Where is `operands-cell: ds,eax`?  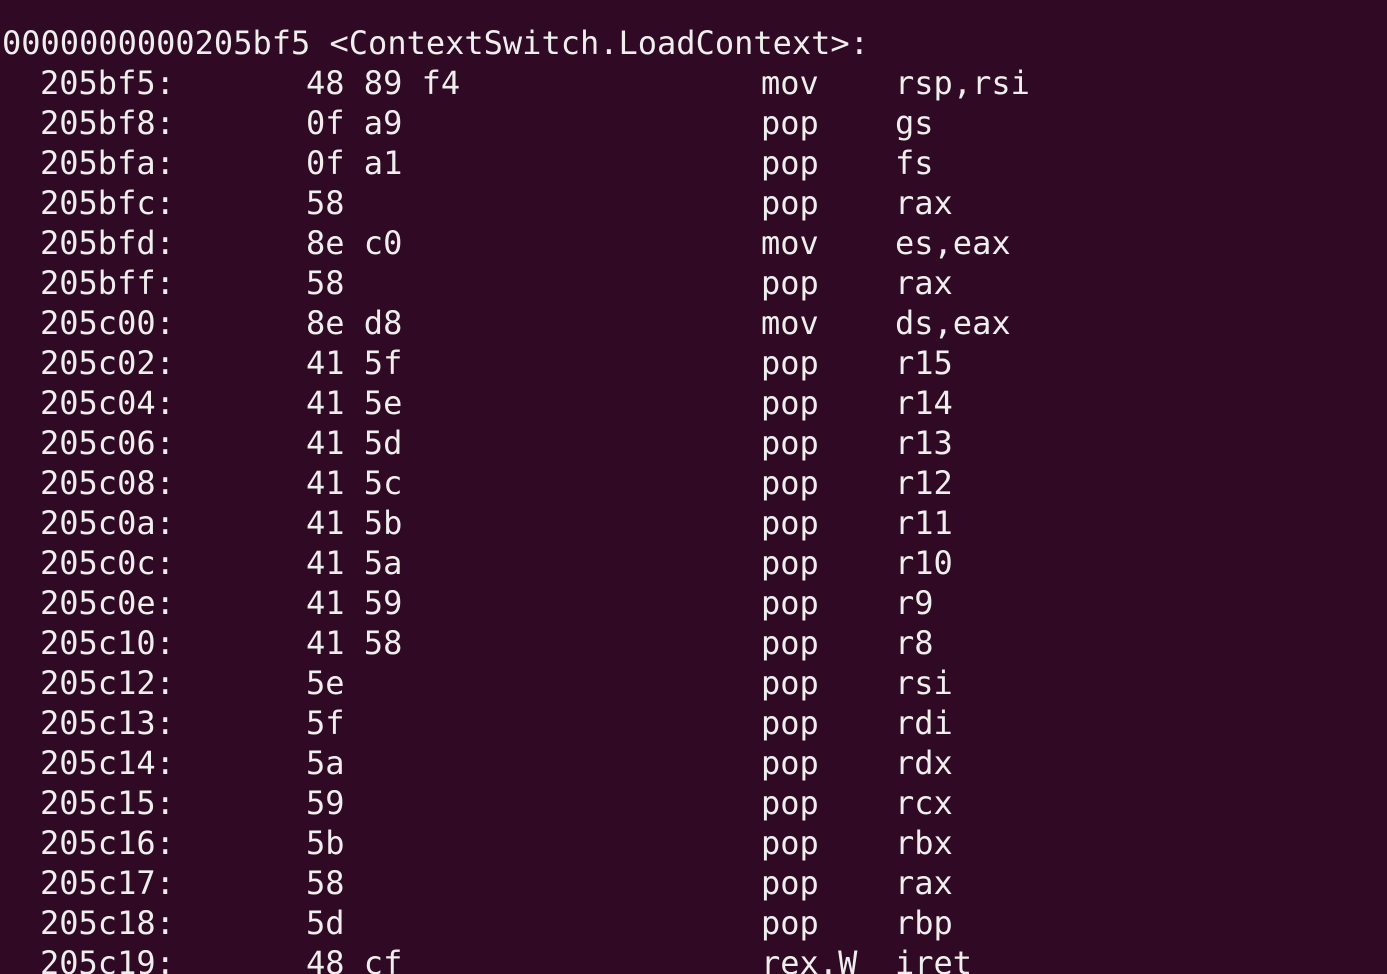
operands-cell: ds,eax is located at coordinates (953, 323).